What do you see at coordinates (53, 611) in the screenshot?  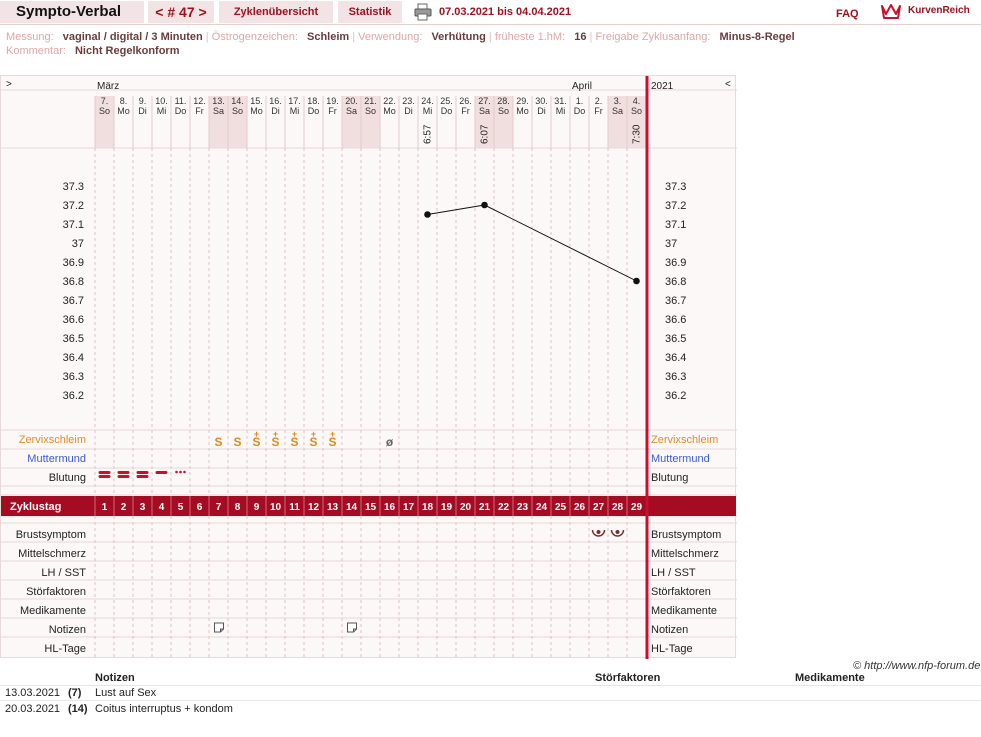 I see `medikamente-row-label: Medikamente` at bounding box center [53, 611].